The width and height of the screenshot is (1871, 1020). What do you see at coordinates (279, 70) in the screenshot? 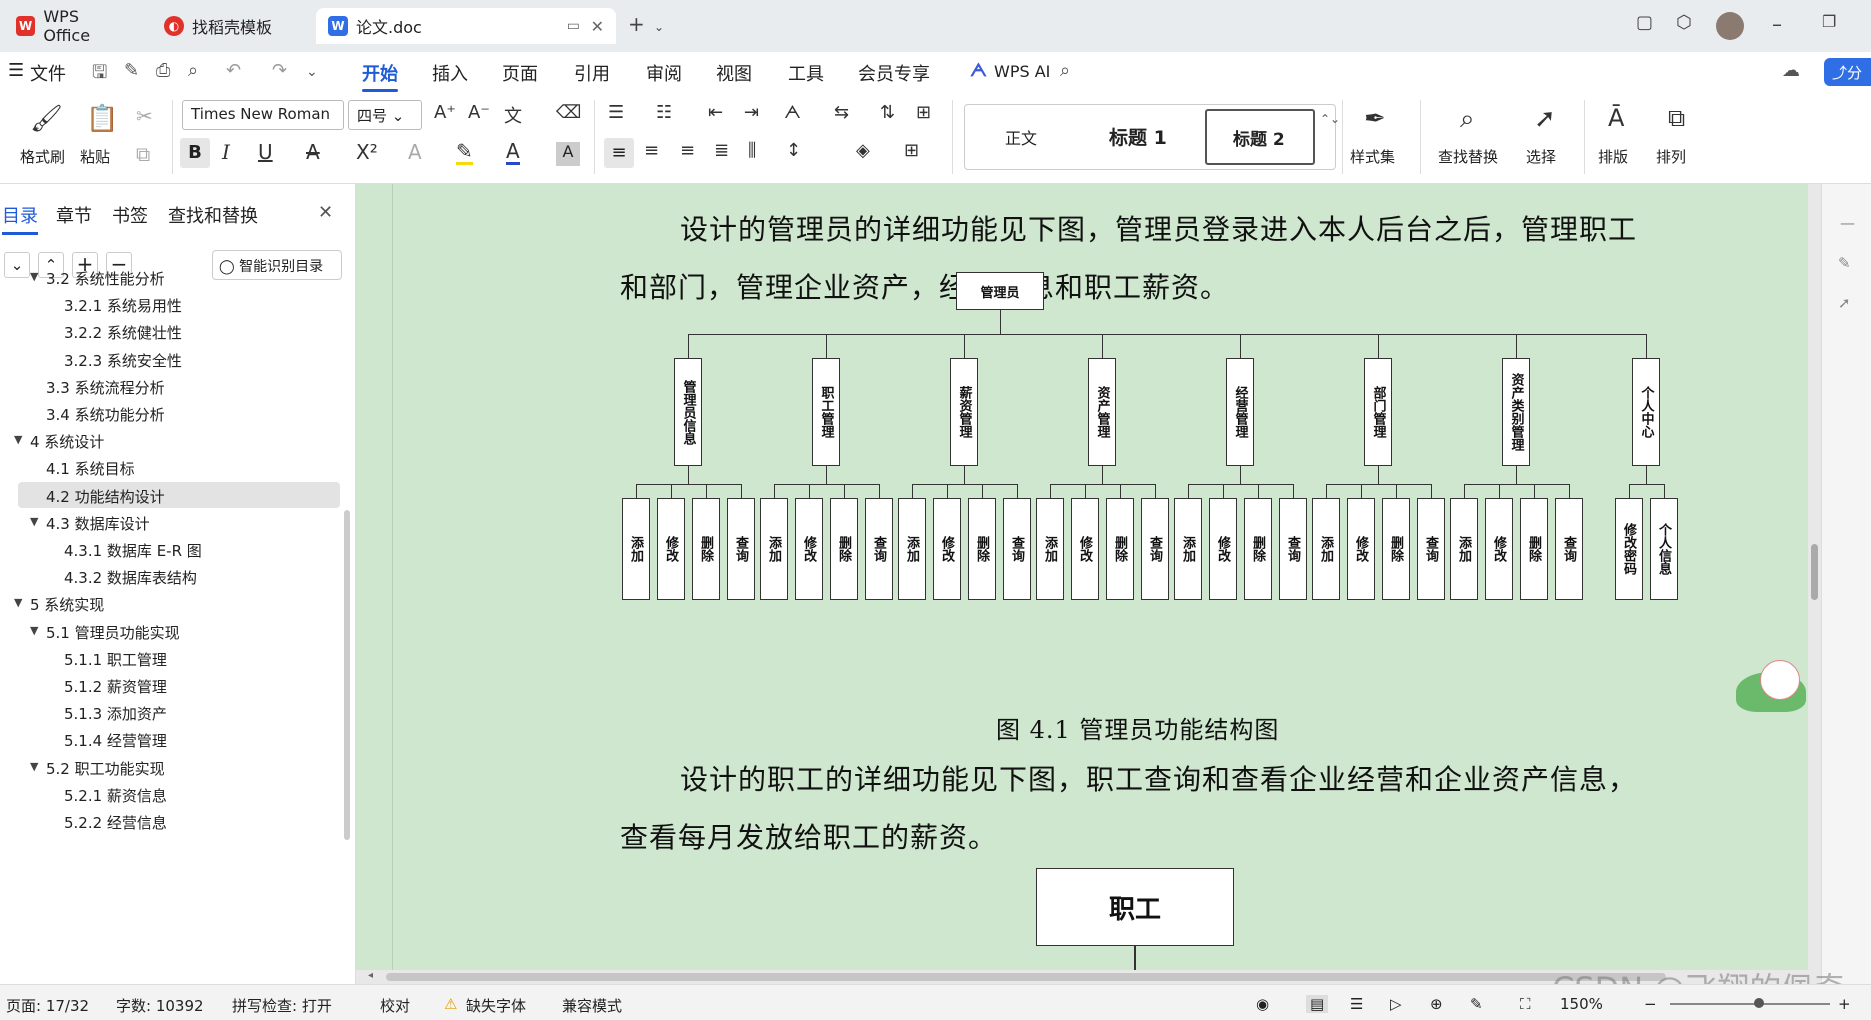
I see `redo-icon: ↷` at bounding box center [279, 70].